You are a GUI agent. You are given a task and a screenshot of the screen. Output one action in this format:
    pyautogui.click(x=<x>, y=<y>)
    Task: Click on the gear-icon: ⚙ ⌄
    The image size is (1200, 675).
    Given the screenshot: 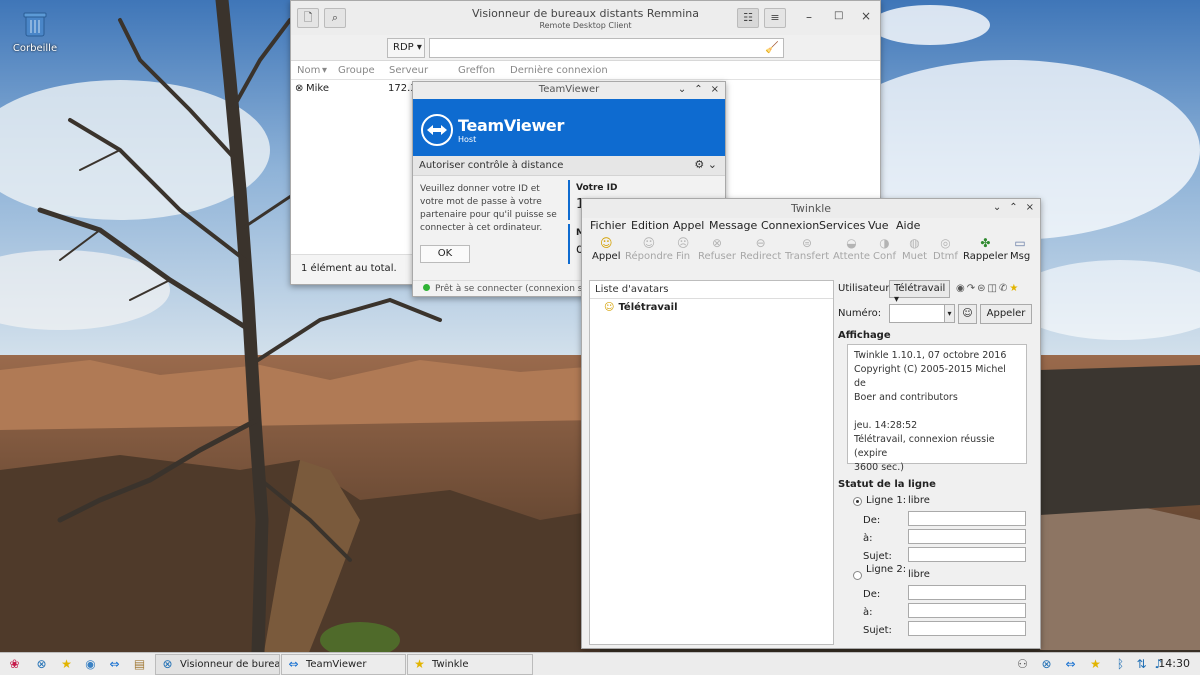 What is the action you would take?
    pyautogui.click(x=705, y=164)
    